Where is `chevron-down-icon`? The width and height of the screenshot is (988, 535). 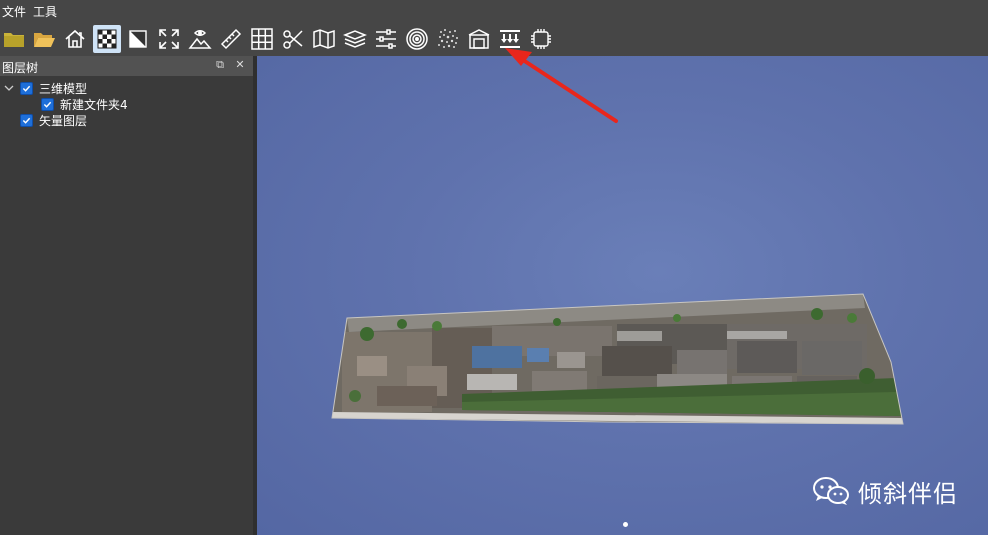 chevron-down-icon is located at coordinates (9, 88).